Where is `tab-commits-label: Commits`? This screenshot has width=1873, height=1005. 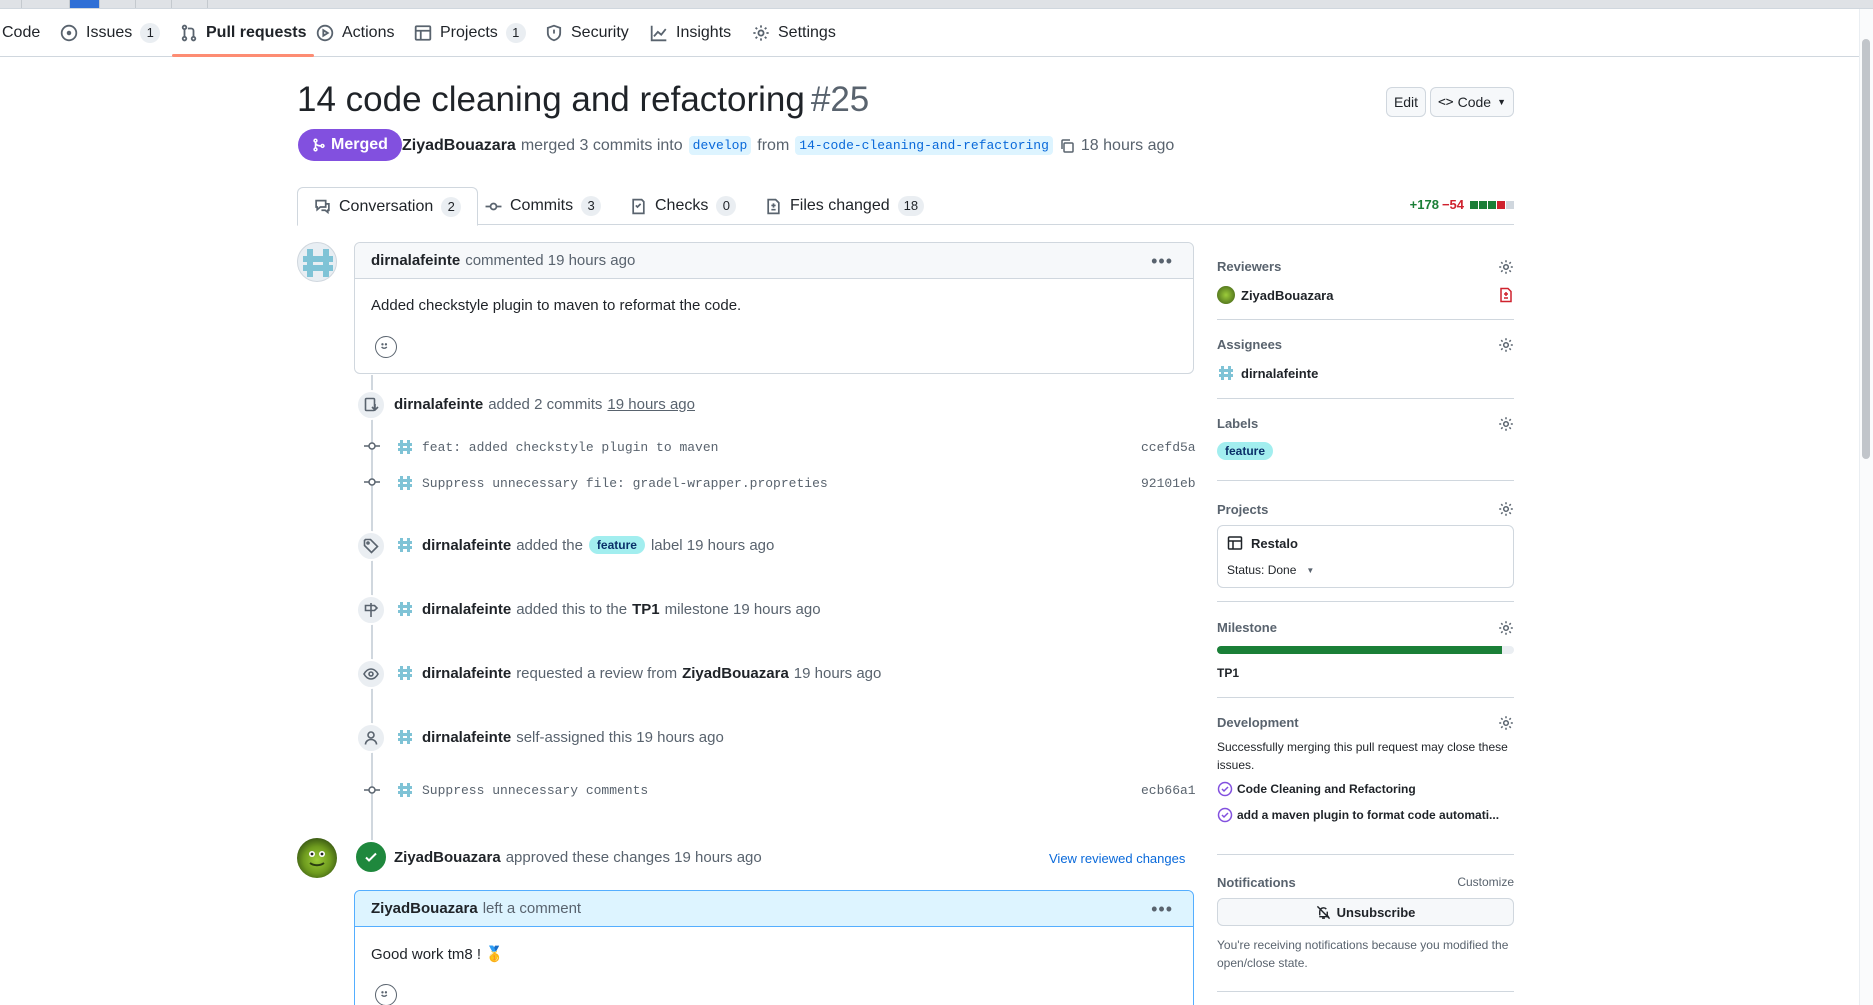 tab-commits-label: Commits is located at coordinates (542, 205).